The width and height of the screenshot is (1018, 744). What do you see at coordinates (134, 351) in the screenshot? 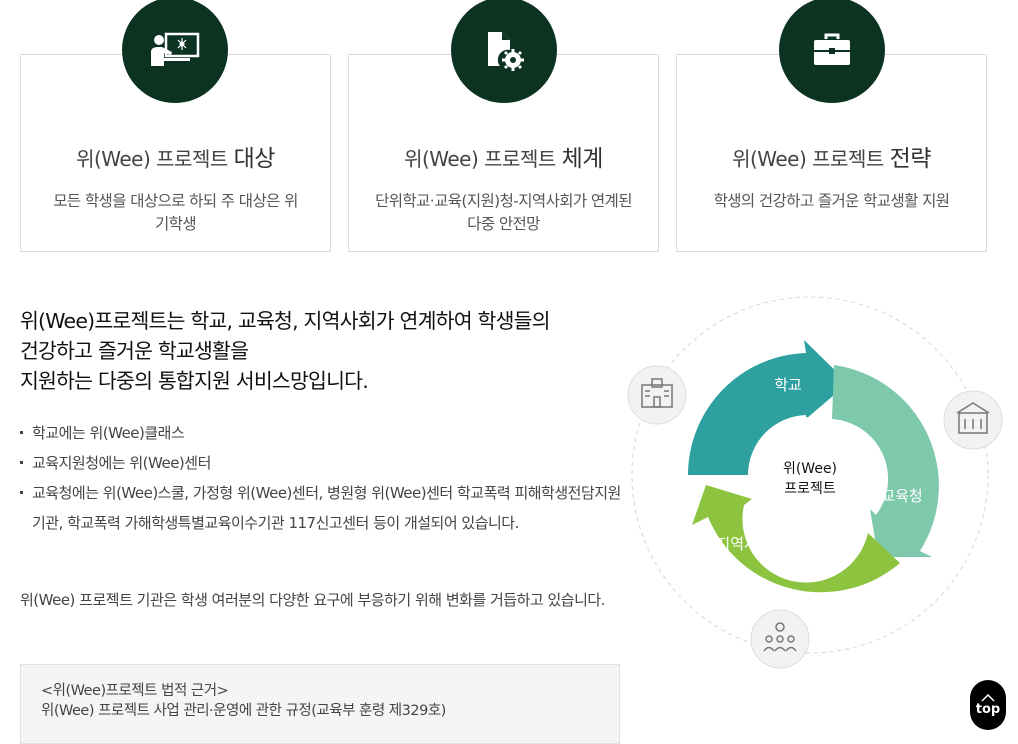
I see `intro-line: 건강하고 즐거운 학교생활을` at bounding box center [134, 351].